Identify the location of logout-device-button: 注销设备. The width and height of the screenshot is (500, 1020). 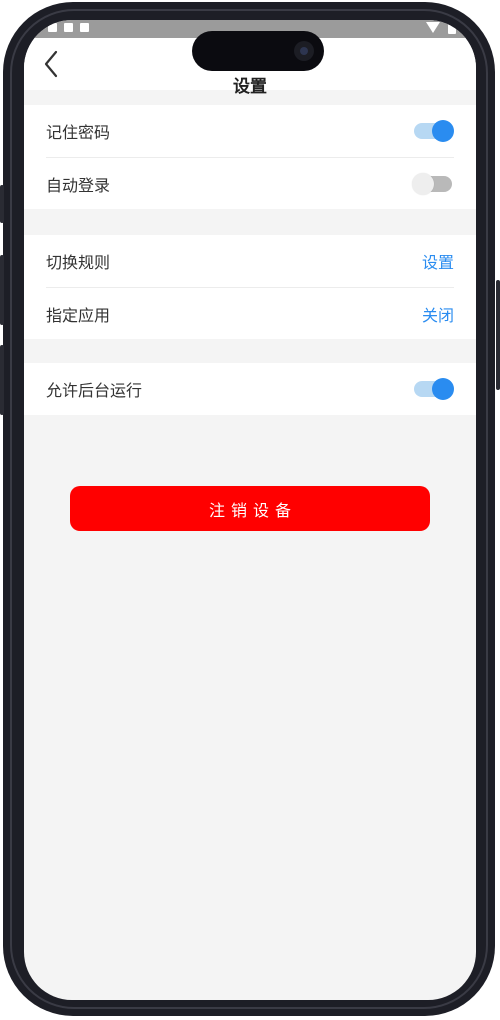
(250, 508).